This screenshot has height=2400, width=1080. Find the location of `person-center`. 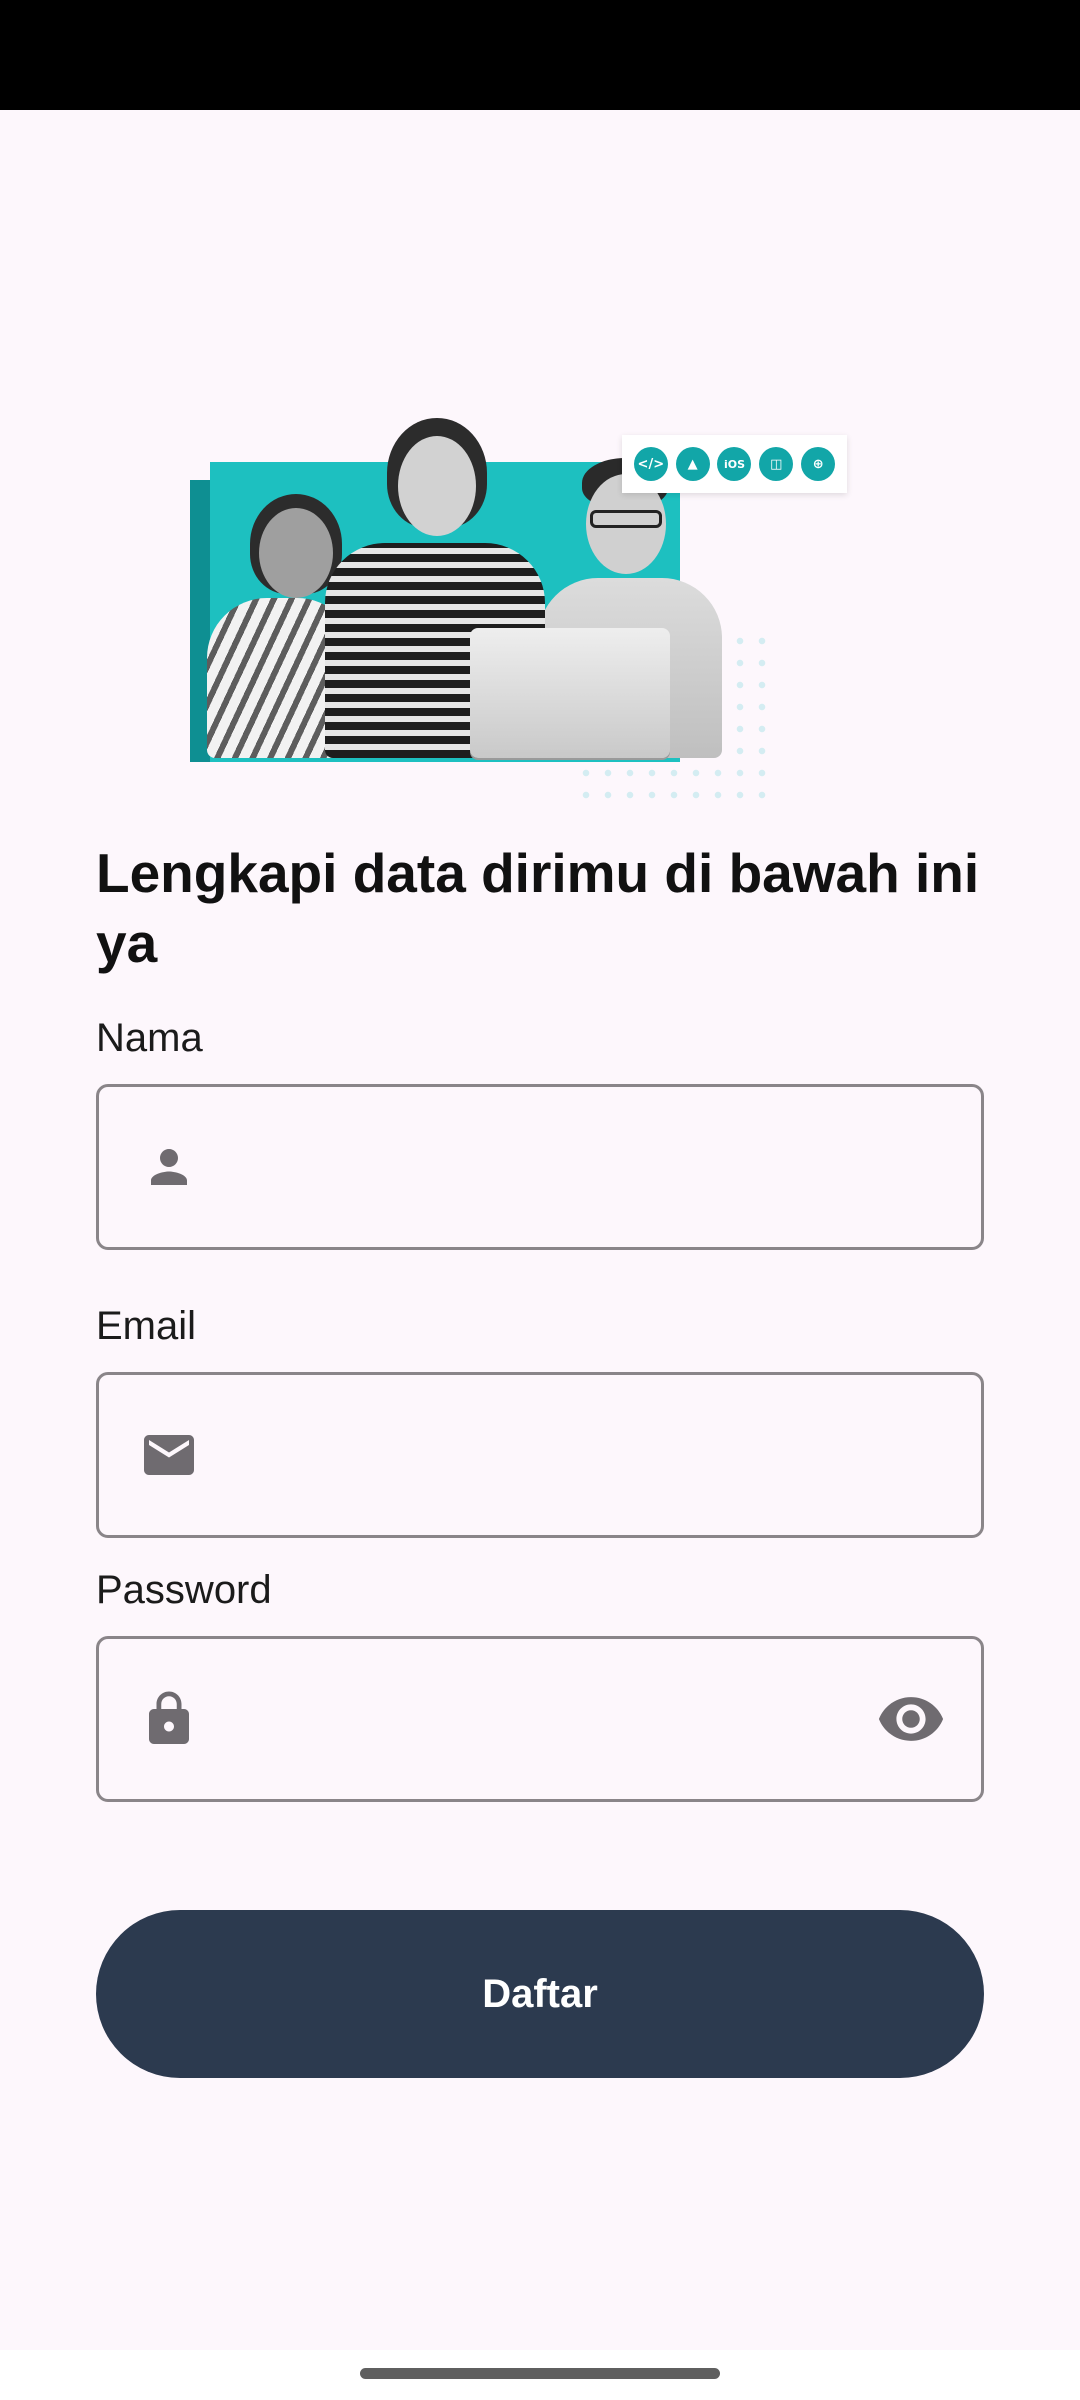

person-center is located at coordinates (487, 588).